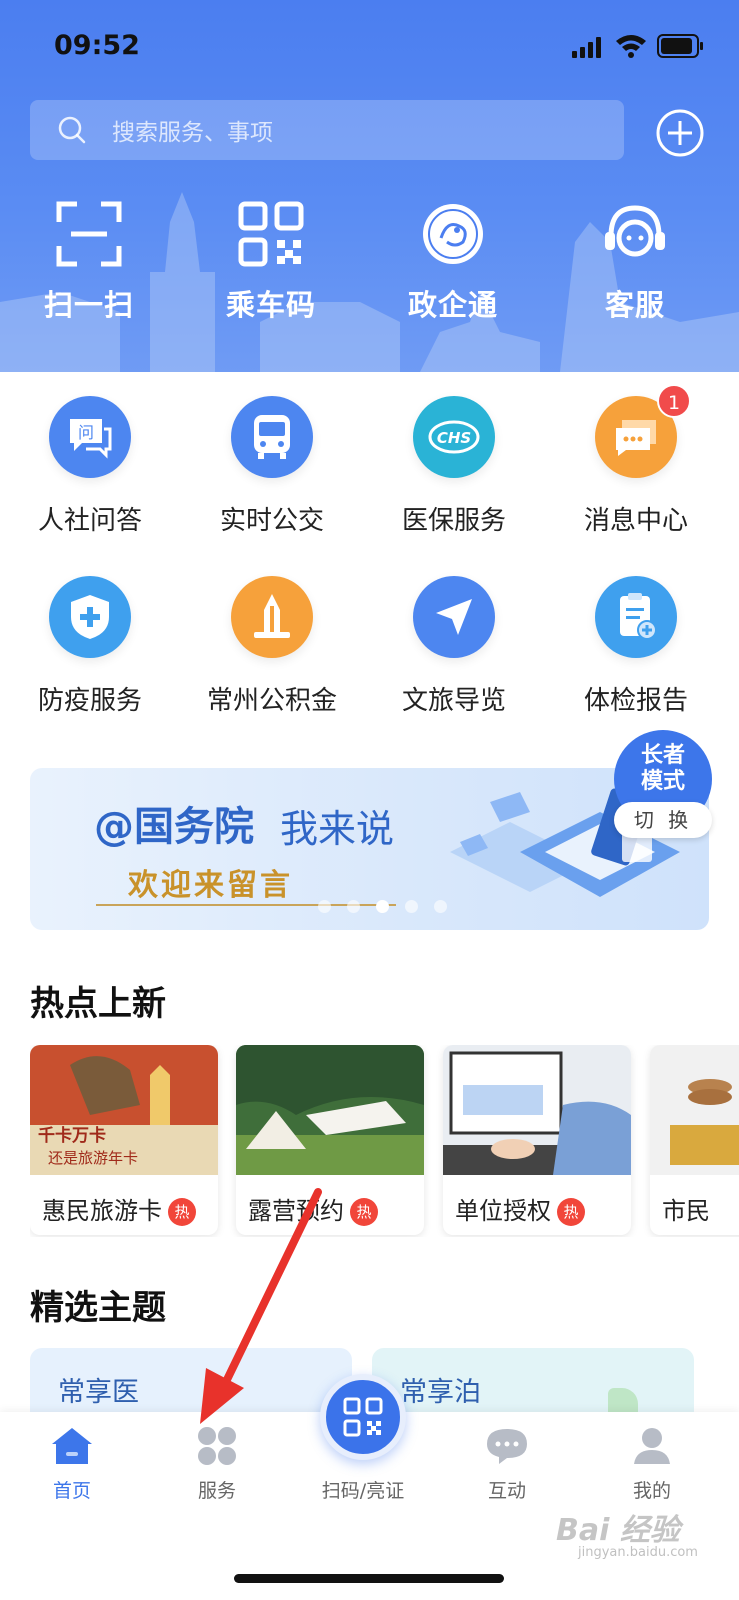  I want to click on chs-icon: CHS, so click(454, 437).